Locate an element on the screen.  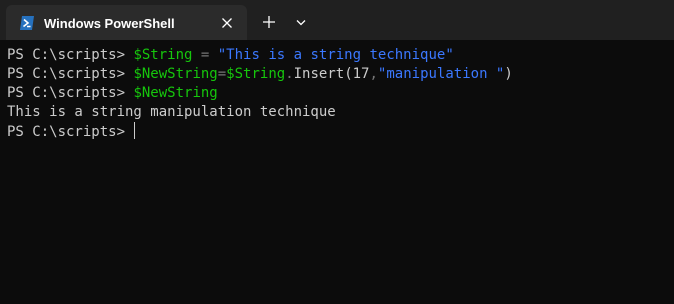
comma-token: , is located at coordinates (373, 74).